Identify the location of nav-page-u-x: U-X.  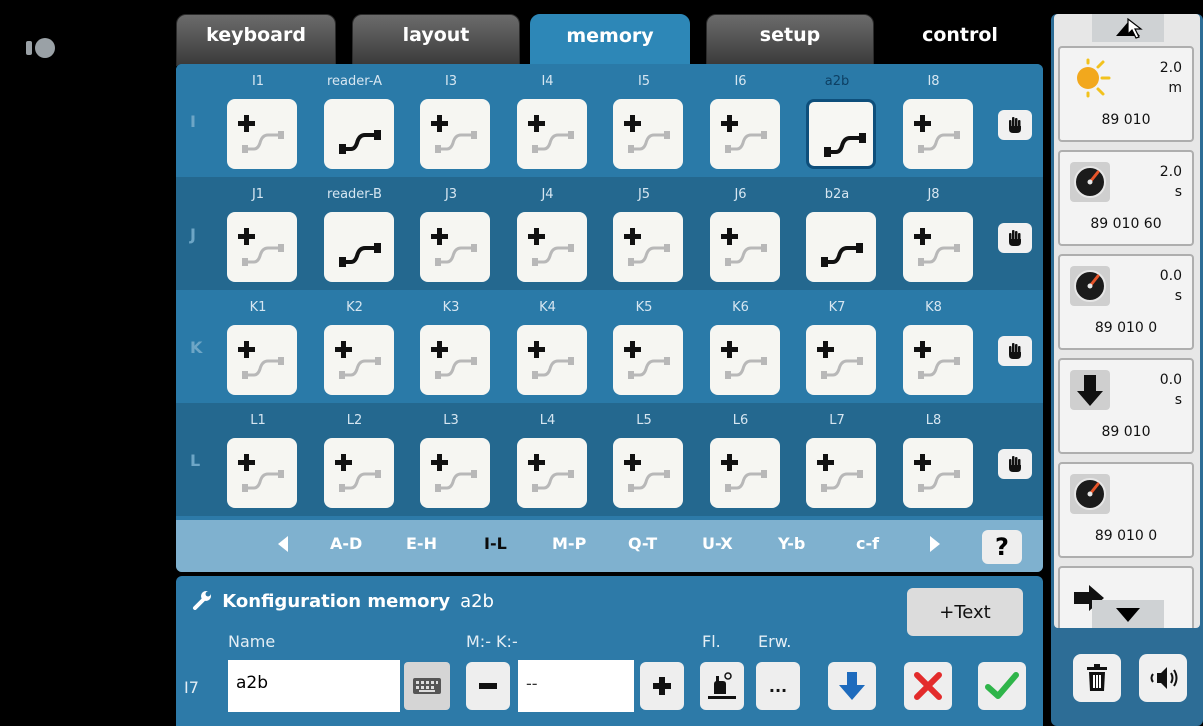
(717, 543).